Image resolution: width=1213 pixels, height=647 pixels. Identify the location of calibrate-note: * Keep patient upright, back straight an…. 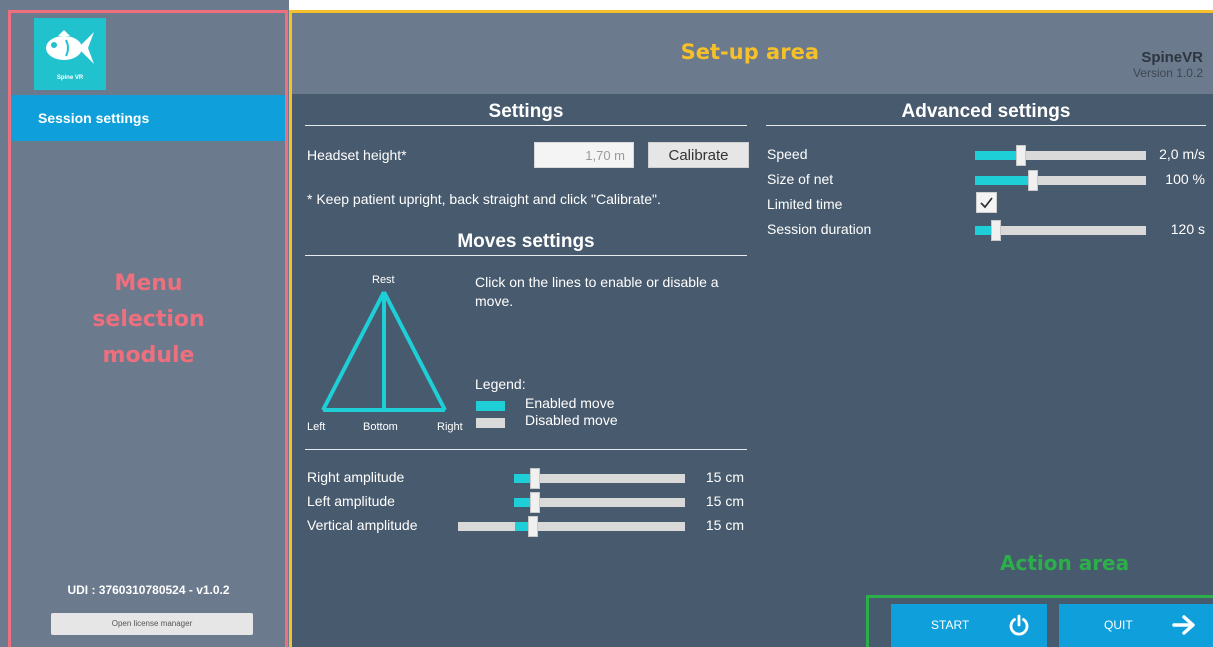
(484, 199).